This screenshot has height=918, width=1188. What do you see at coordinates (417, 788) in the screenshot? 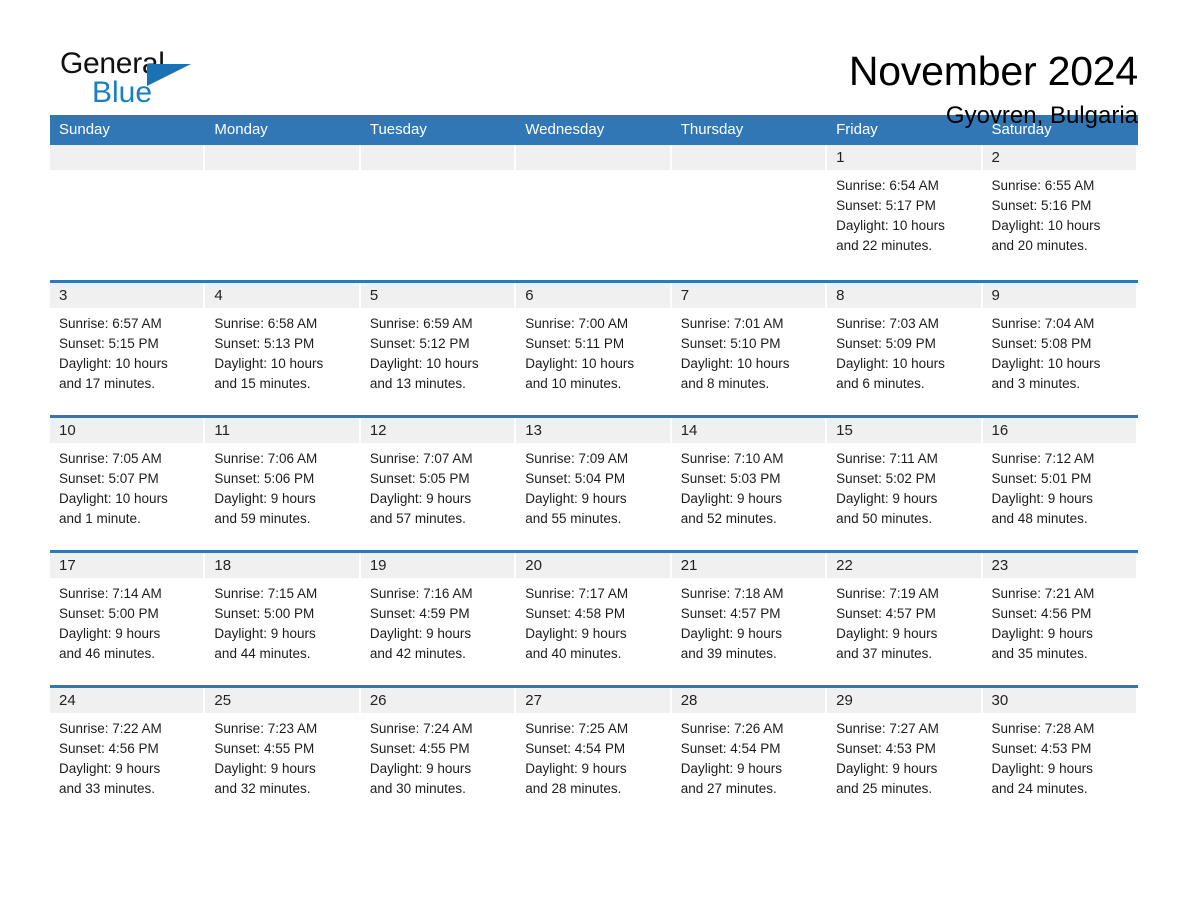
I see `daylight-text-cont: and 30 minutes.` at bounding box center [417, 788].